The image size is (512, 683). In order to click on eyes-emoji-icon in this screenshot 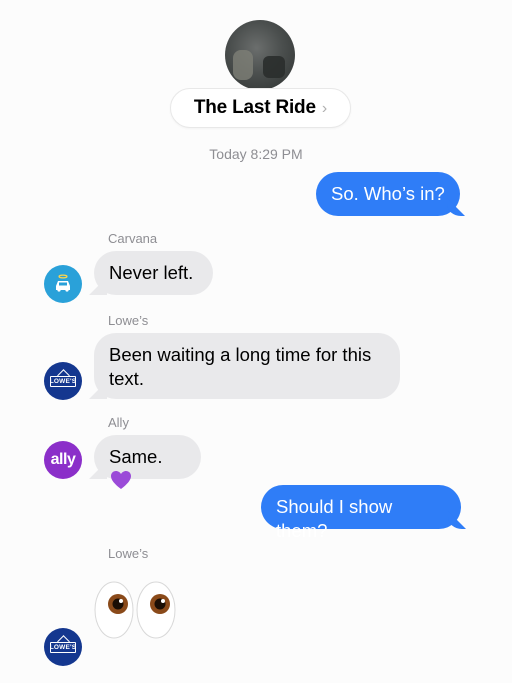, I will do `click(135, 610)`.